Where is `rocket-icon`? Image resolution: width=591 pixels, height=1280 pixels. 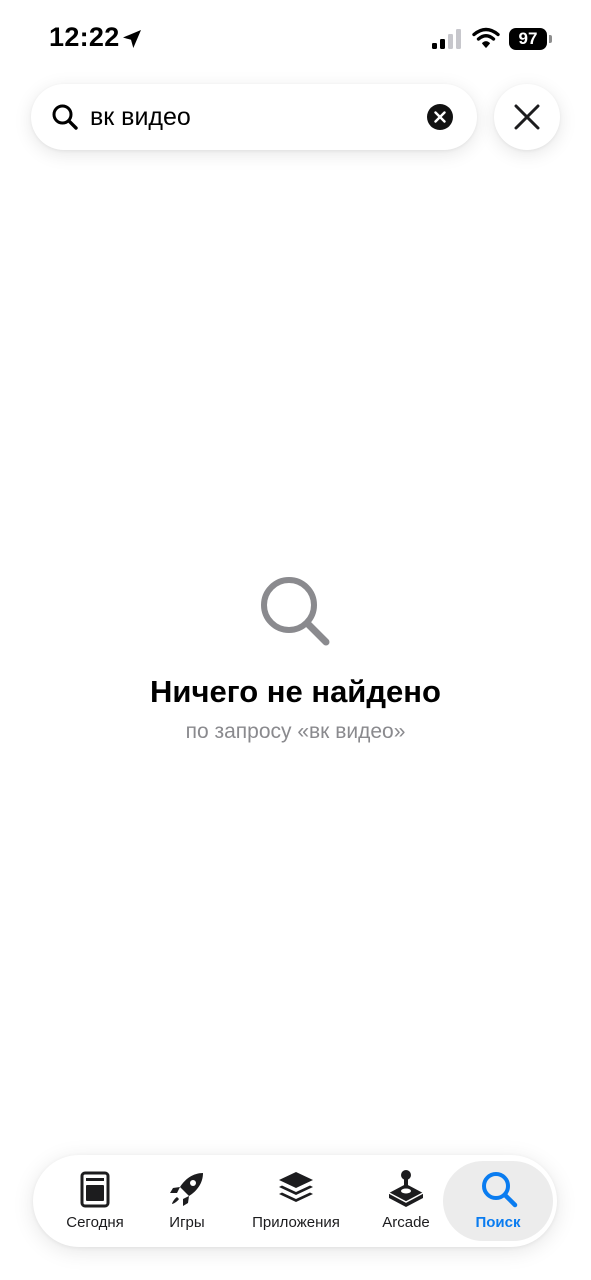 rocket-icon is located at coordinates (186, 1189).